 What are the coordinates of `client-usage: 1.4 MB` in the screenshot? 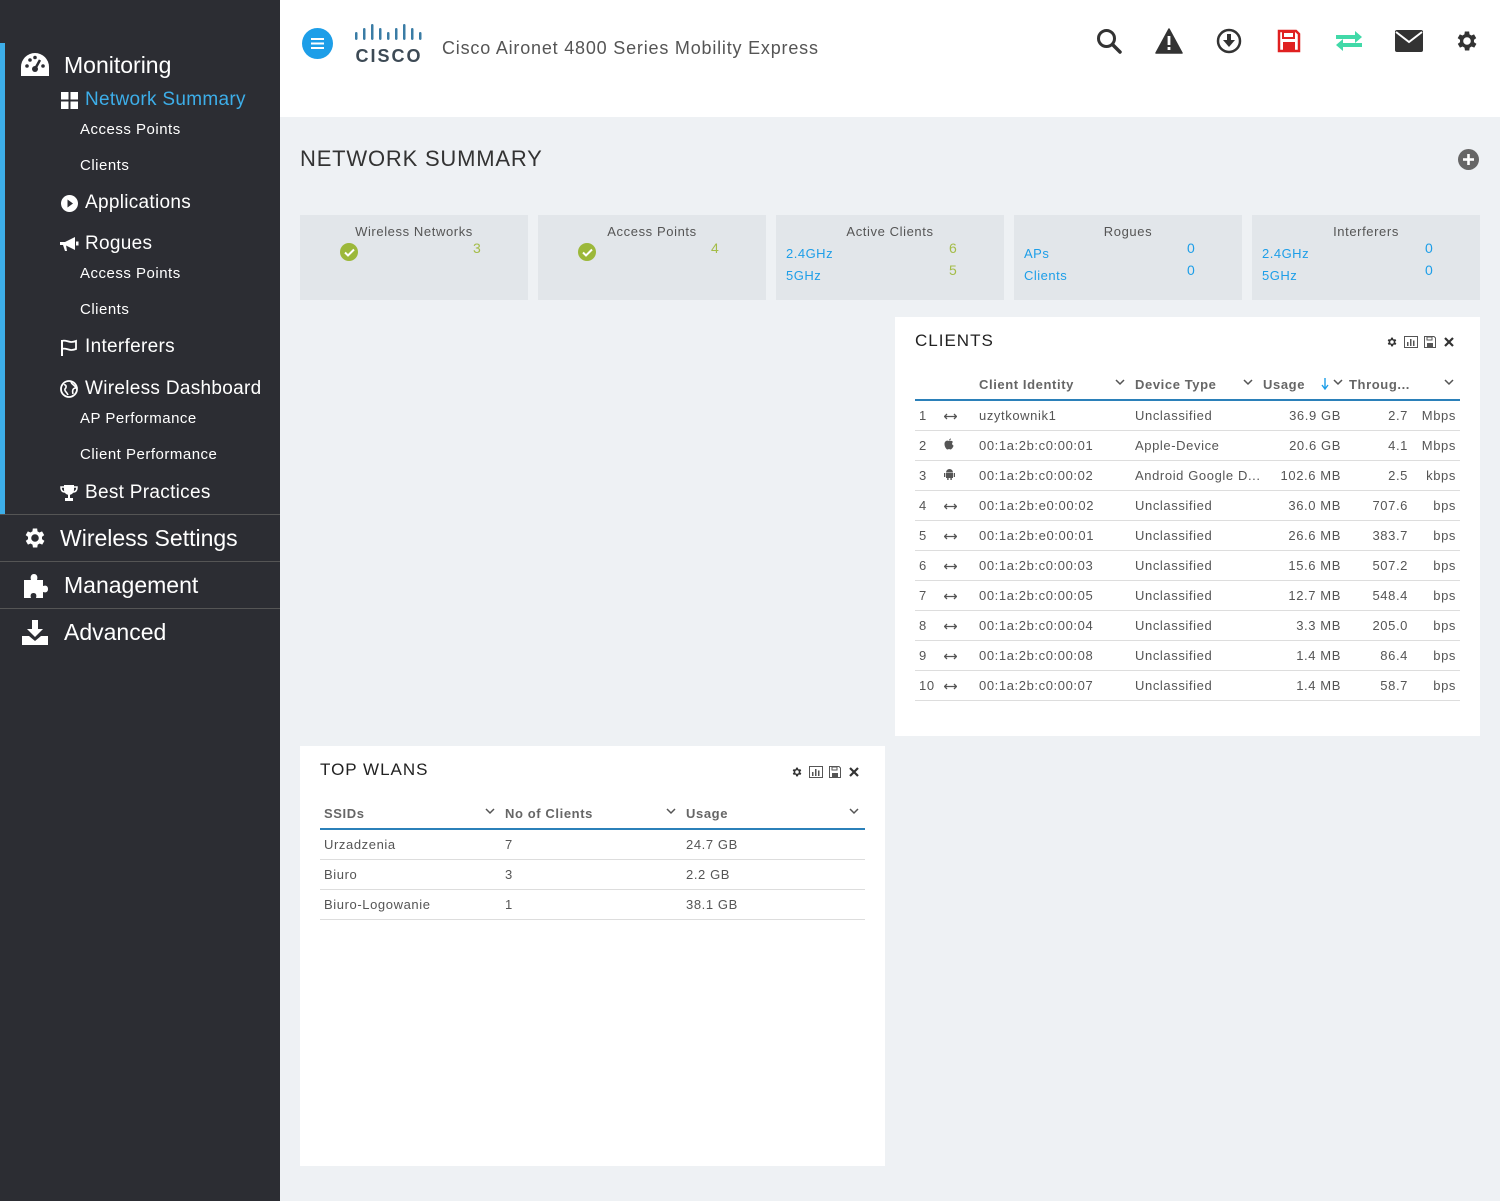 It's located at (1302, 655).